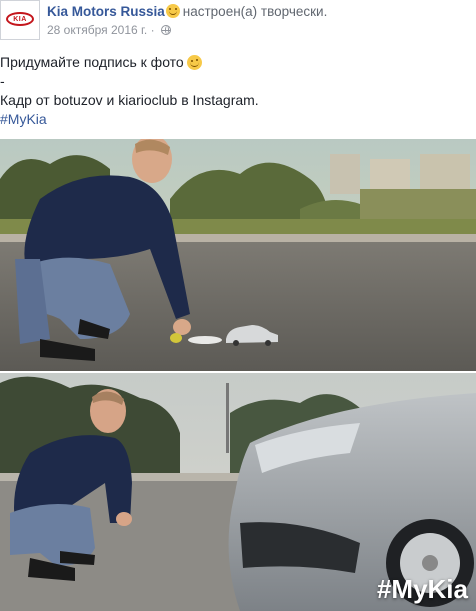 This screenshot has height=611, width=476. Describe the element at coordinates (235, 119) in the screenshot. I see `hashtag-link: #MyKia` at that location.